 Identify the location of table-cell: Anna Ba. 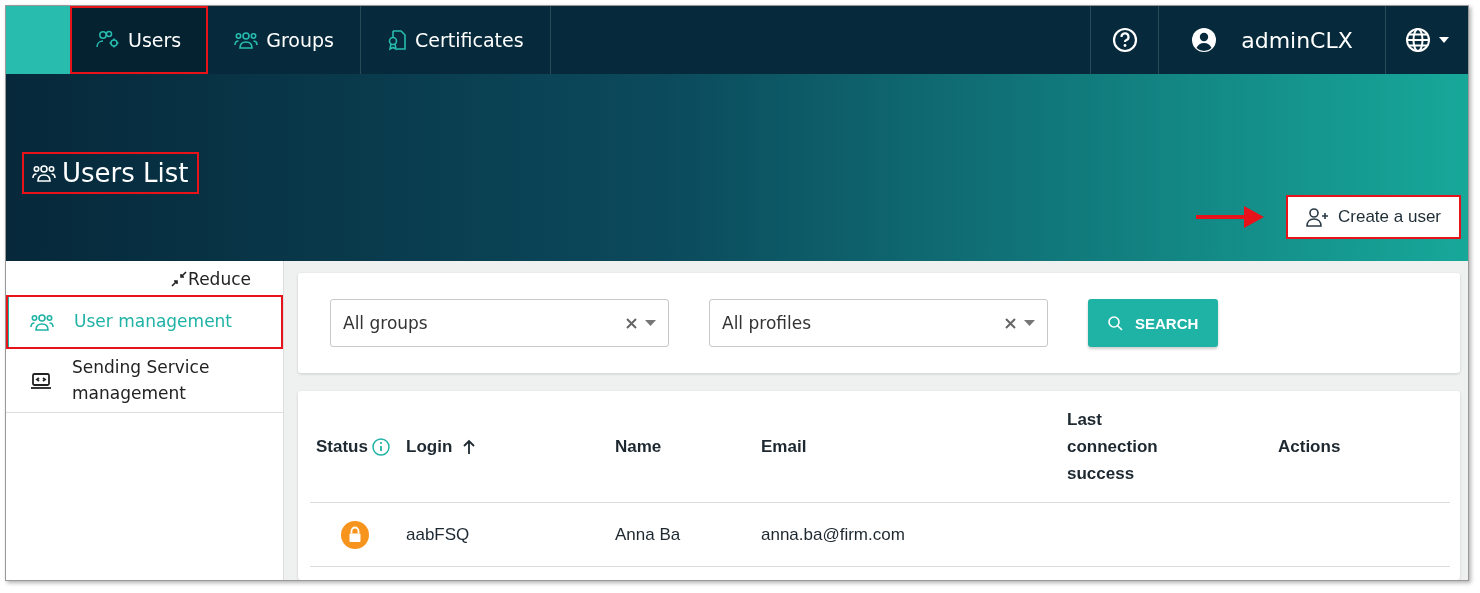
(648, 534).